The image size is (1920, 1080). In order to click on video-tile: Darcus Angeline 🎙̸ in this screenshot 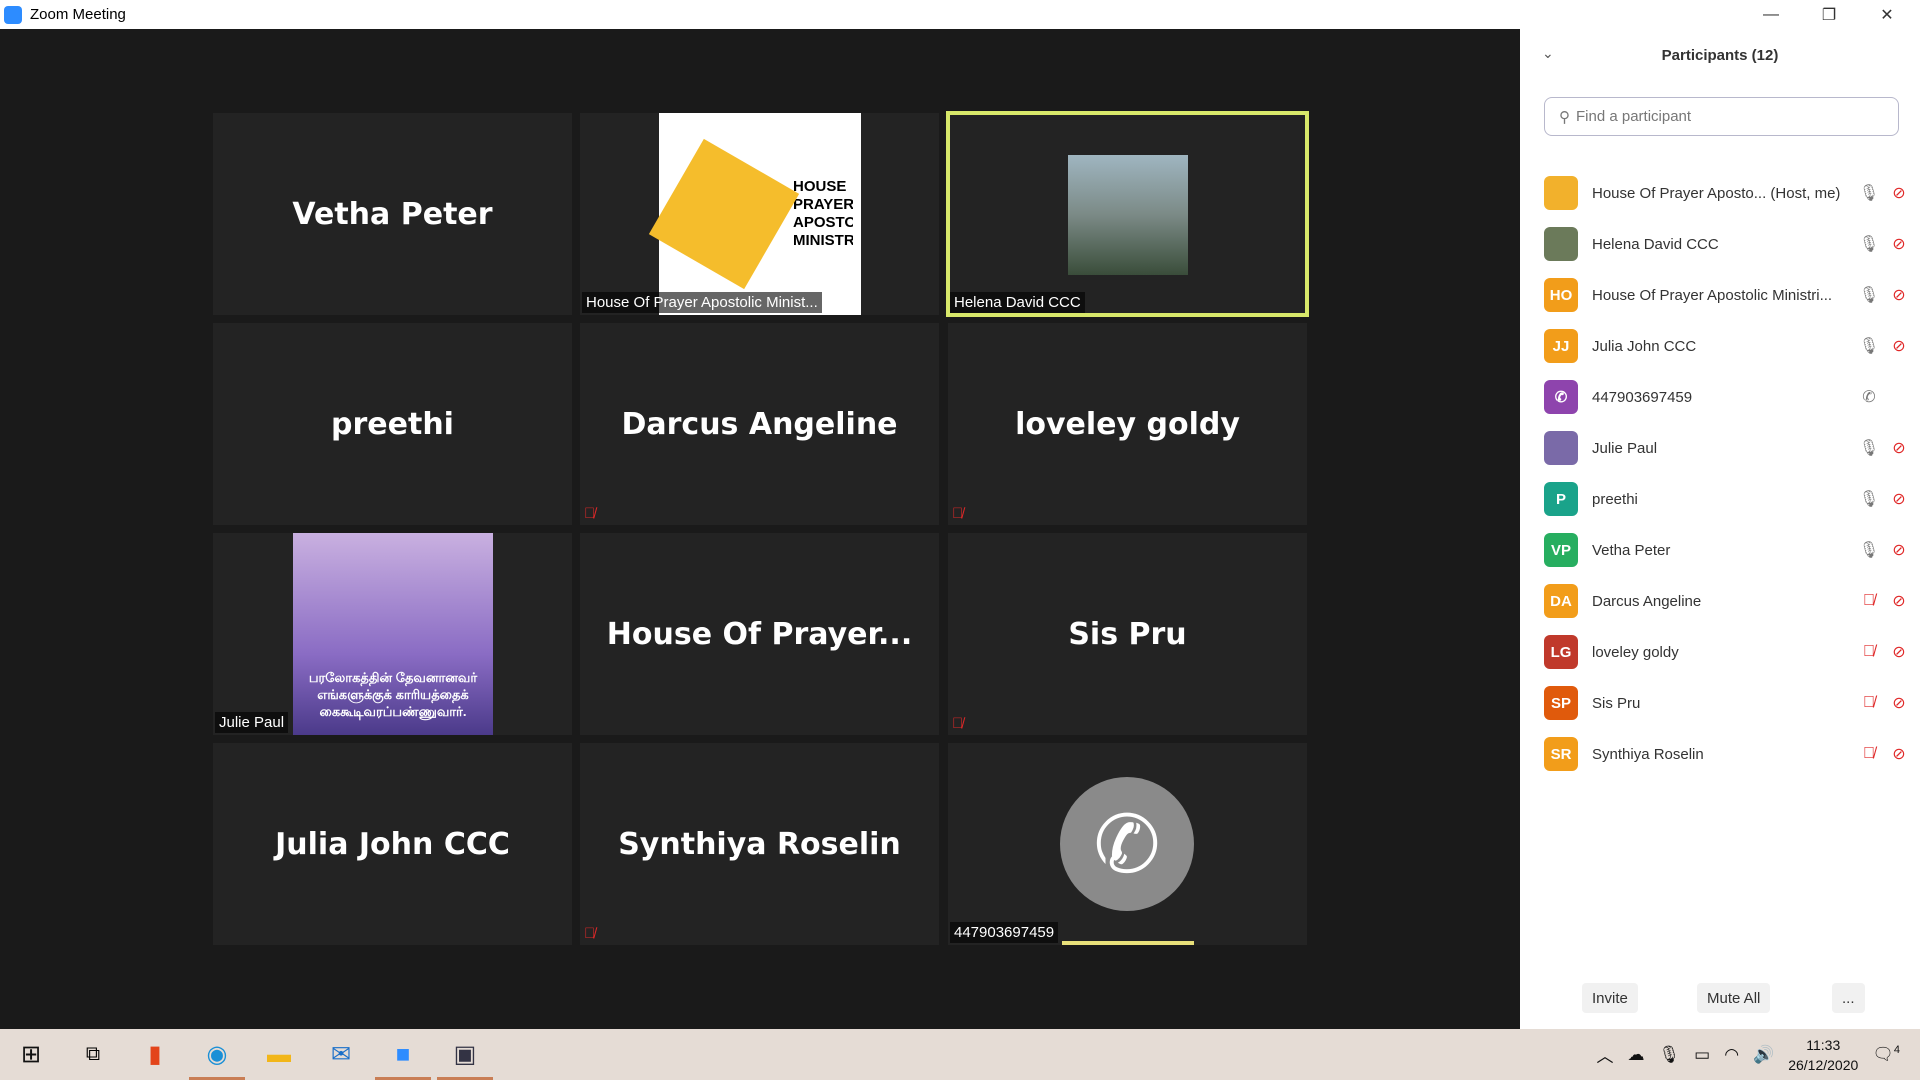, I will do `click(759, 424)`.